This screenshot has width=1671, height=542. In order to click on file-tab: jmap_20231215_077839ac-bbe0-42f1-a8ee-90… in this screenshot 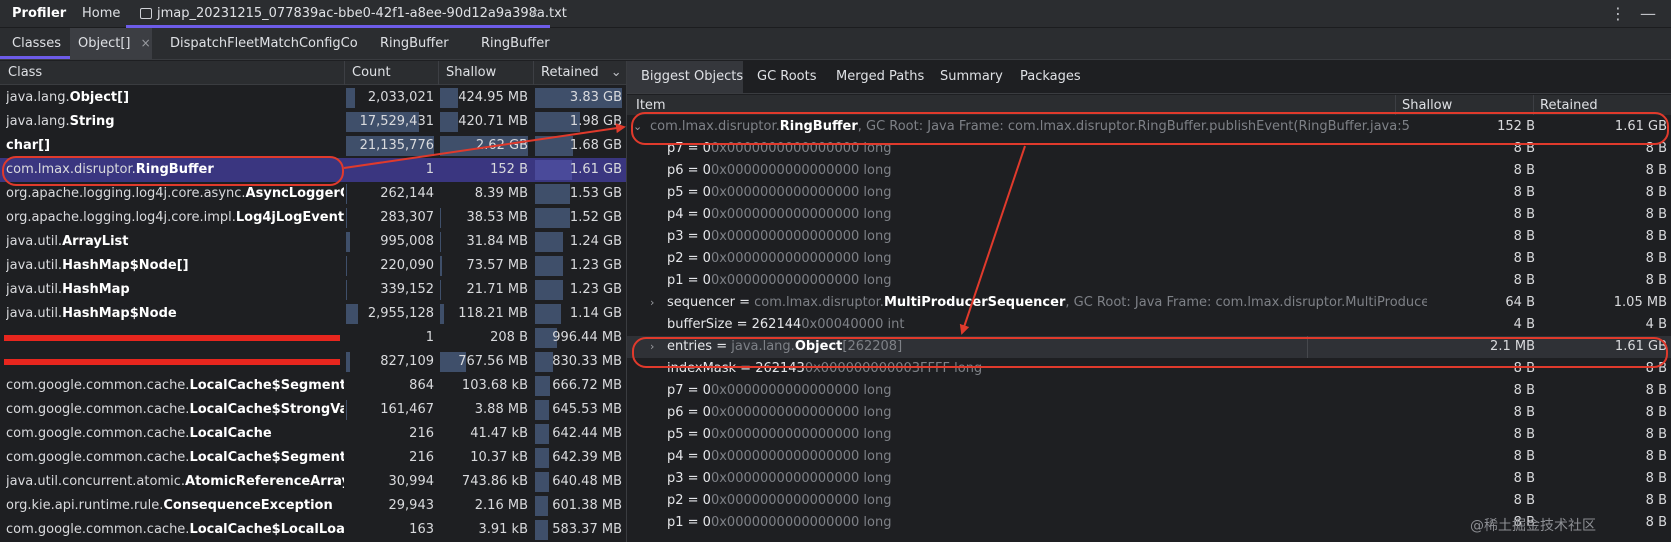, I will do `click(353, 14)`.